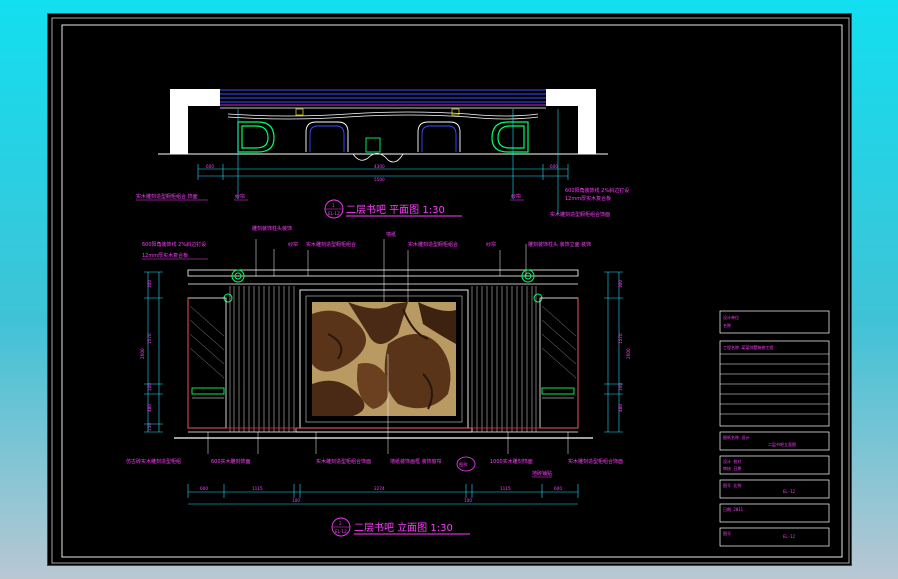 The width and height of the screenshot is (898, 579). What do you see at coordinates (727, 325) in the screenshot?
I see `tb-row-0-line2: 名称` at bounding box center [727, 325].